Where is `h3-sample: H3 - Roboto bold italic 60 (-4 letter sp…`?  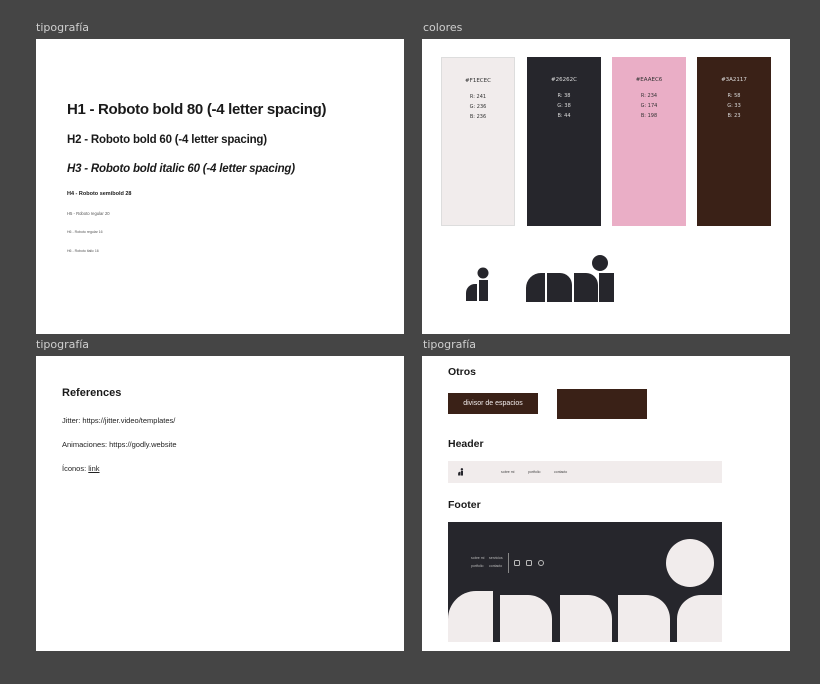
h3-sample: H3 - Roboto bold italic 60 (-4 letter sp… is located at coordinates (181, 169).